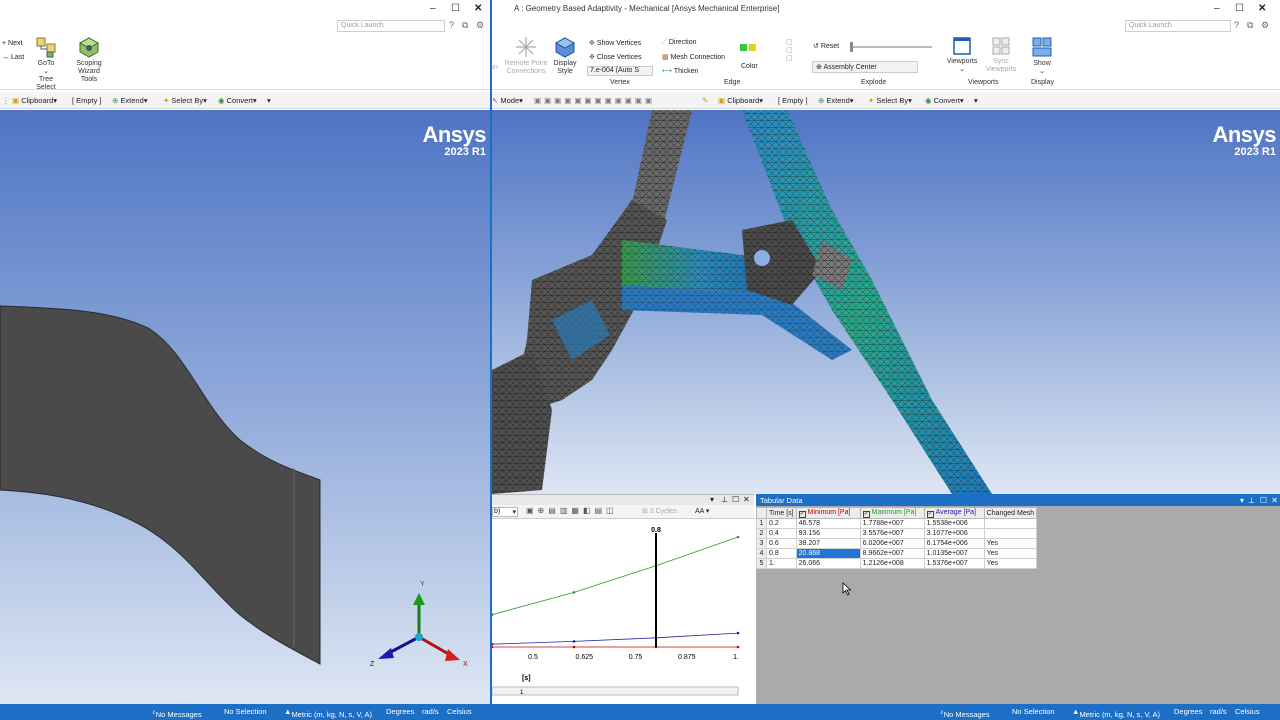 This screenshot has width=1280, height=720. I want to click on selection-filter-icons: ▣▣▣▣▣▣▣▣▣▣▣▣, so click(594, 100).